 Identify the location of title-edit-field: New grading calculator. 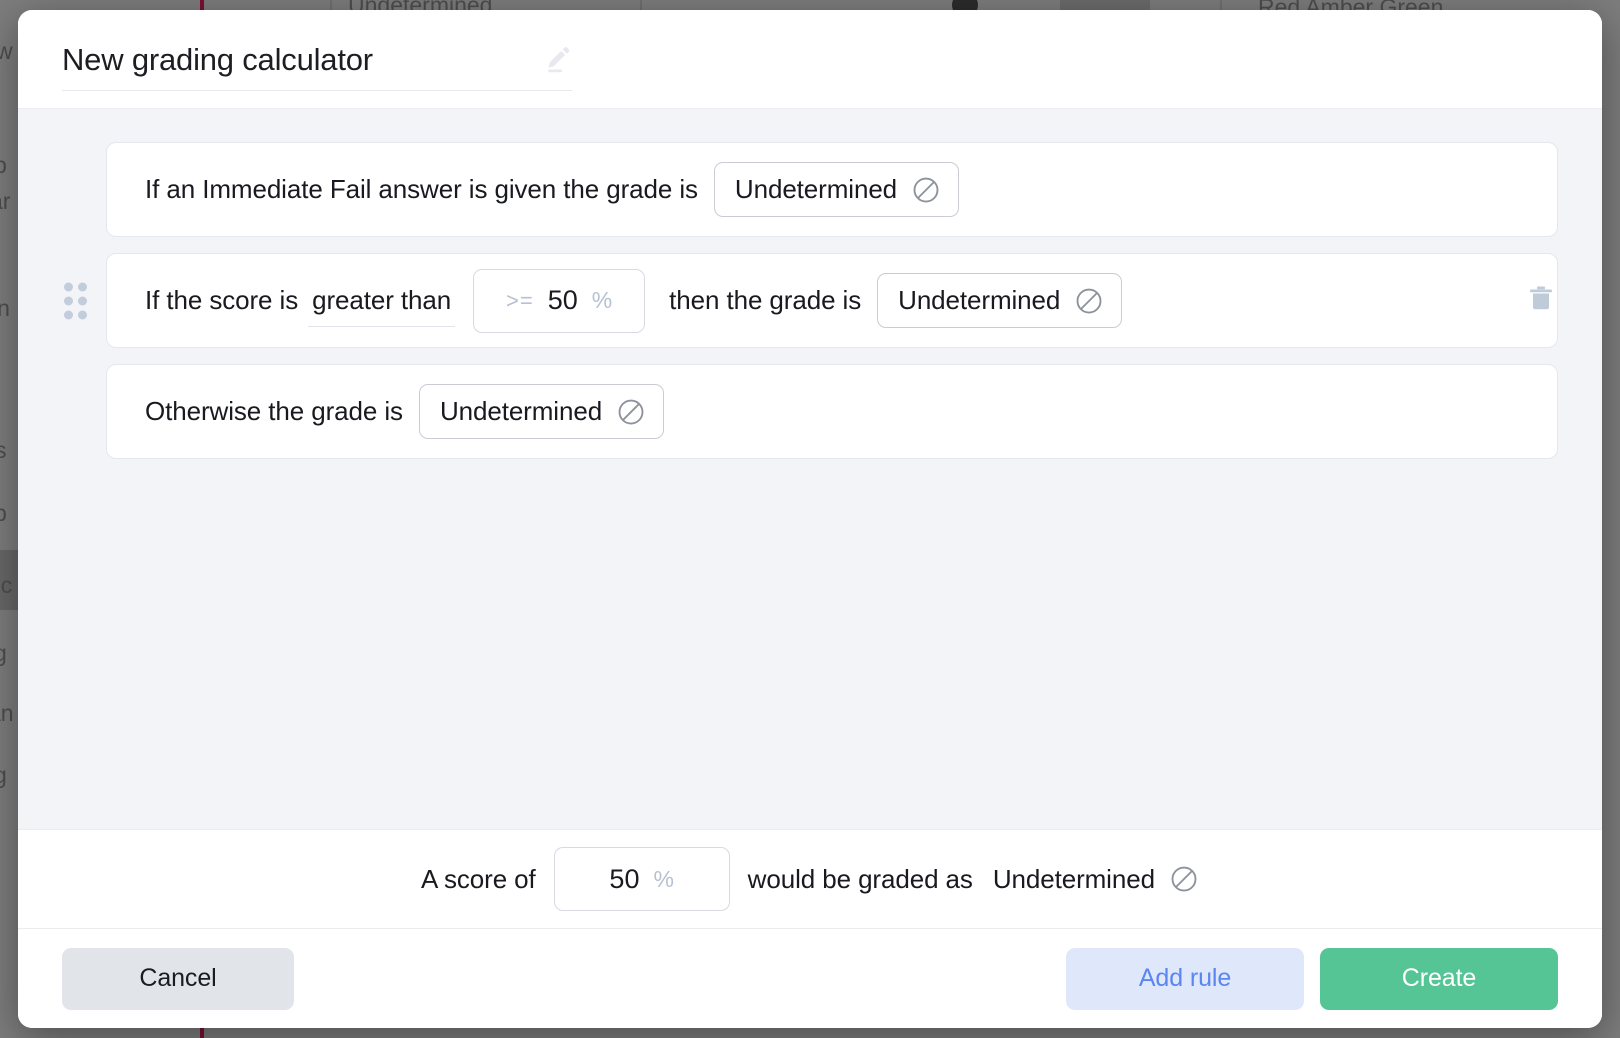
(317, 66).